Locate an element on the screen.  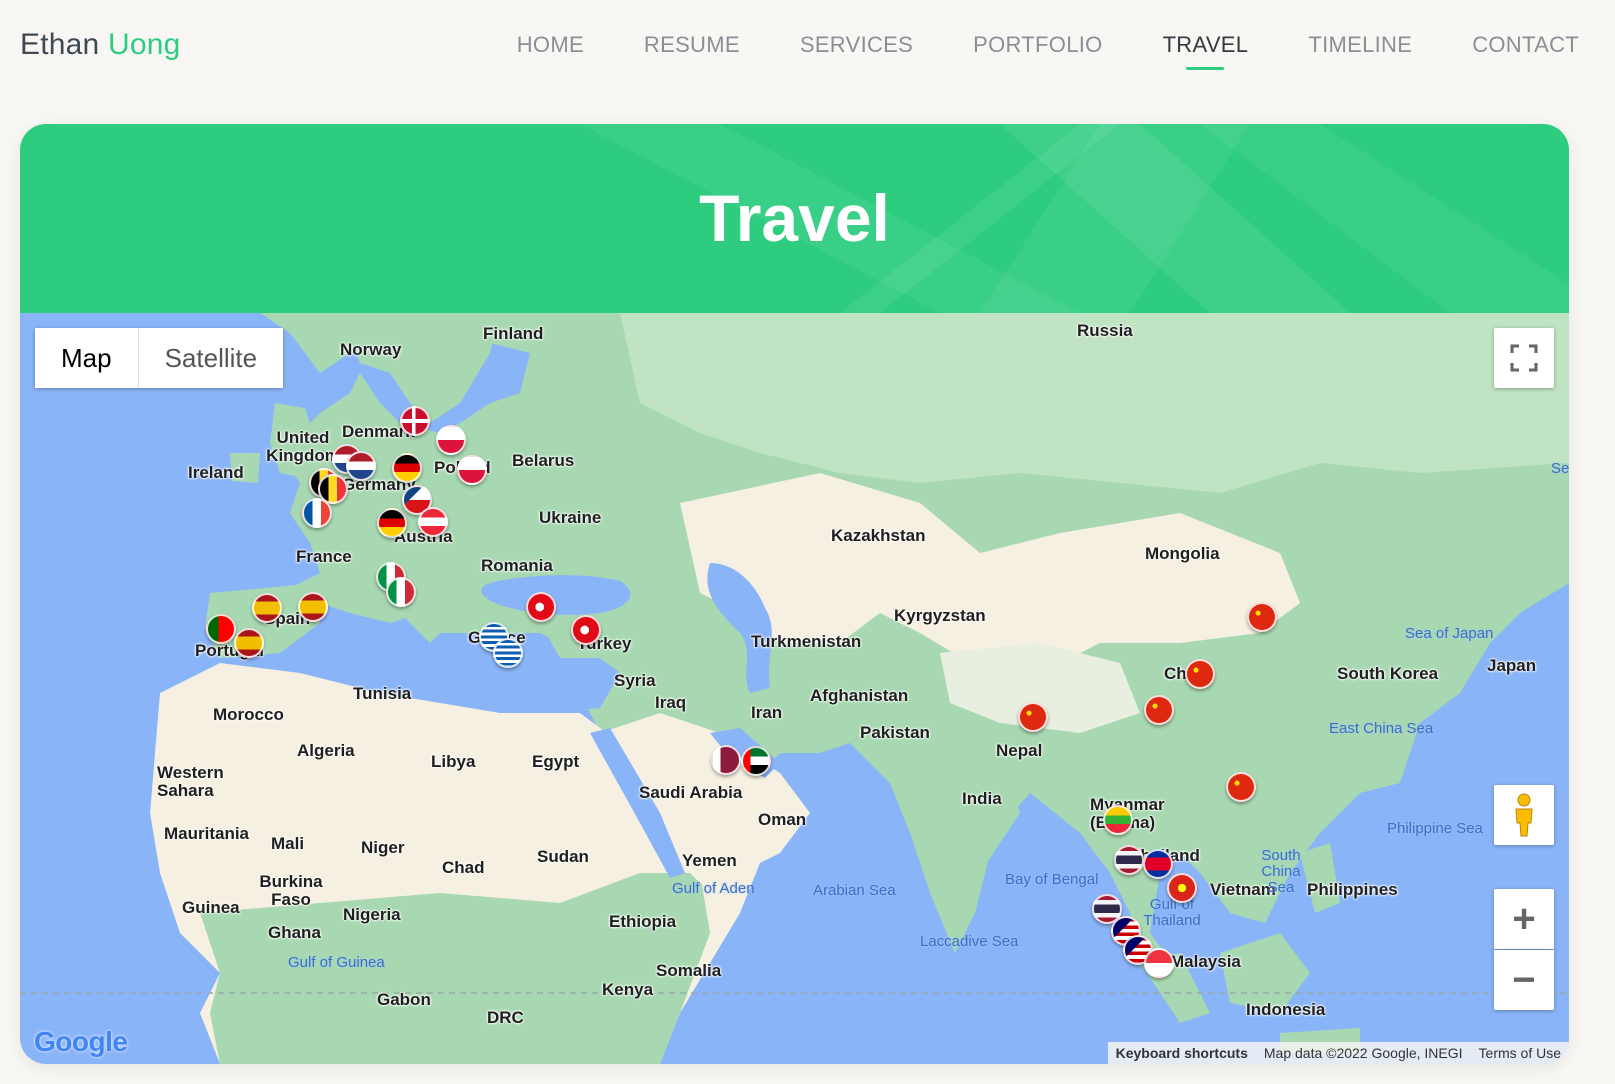
map-label-chad: Chad is located at coordinates (463, 867).